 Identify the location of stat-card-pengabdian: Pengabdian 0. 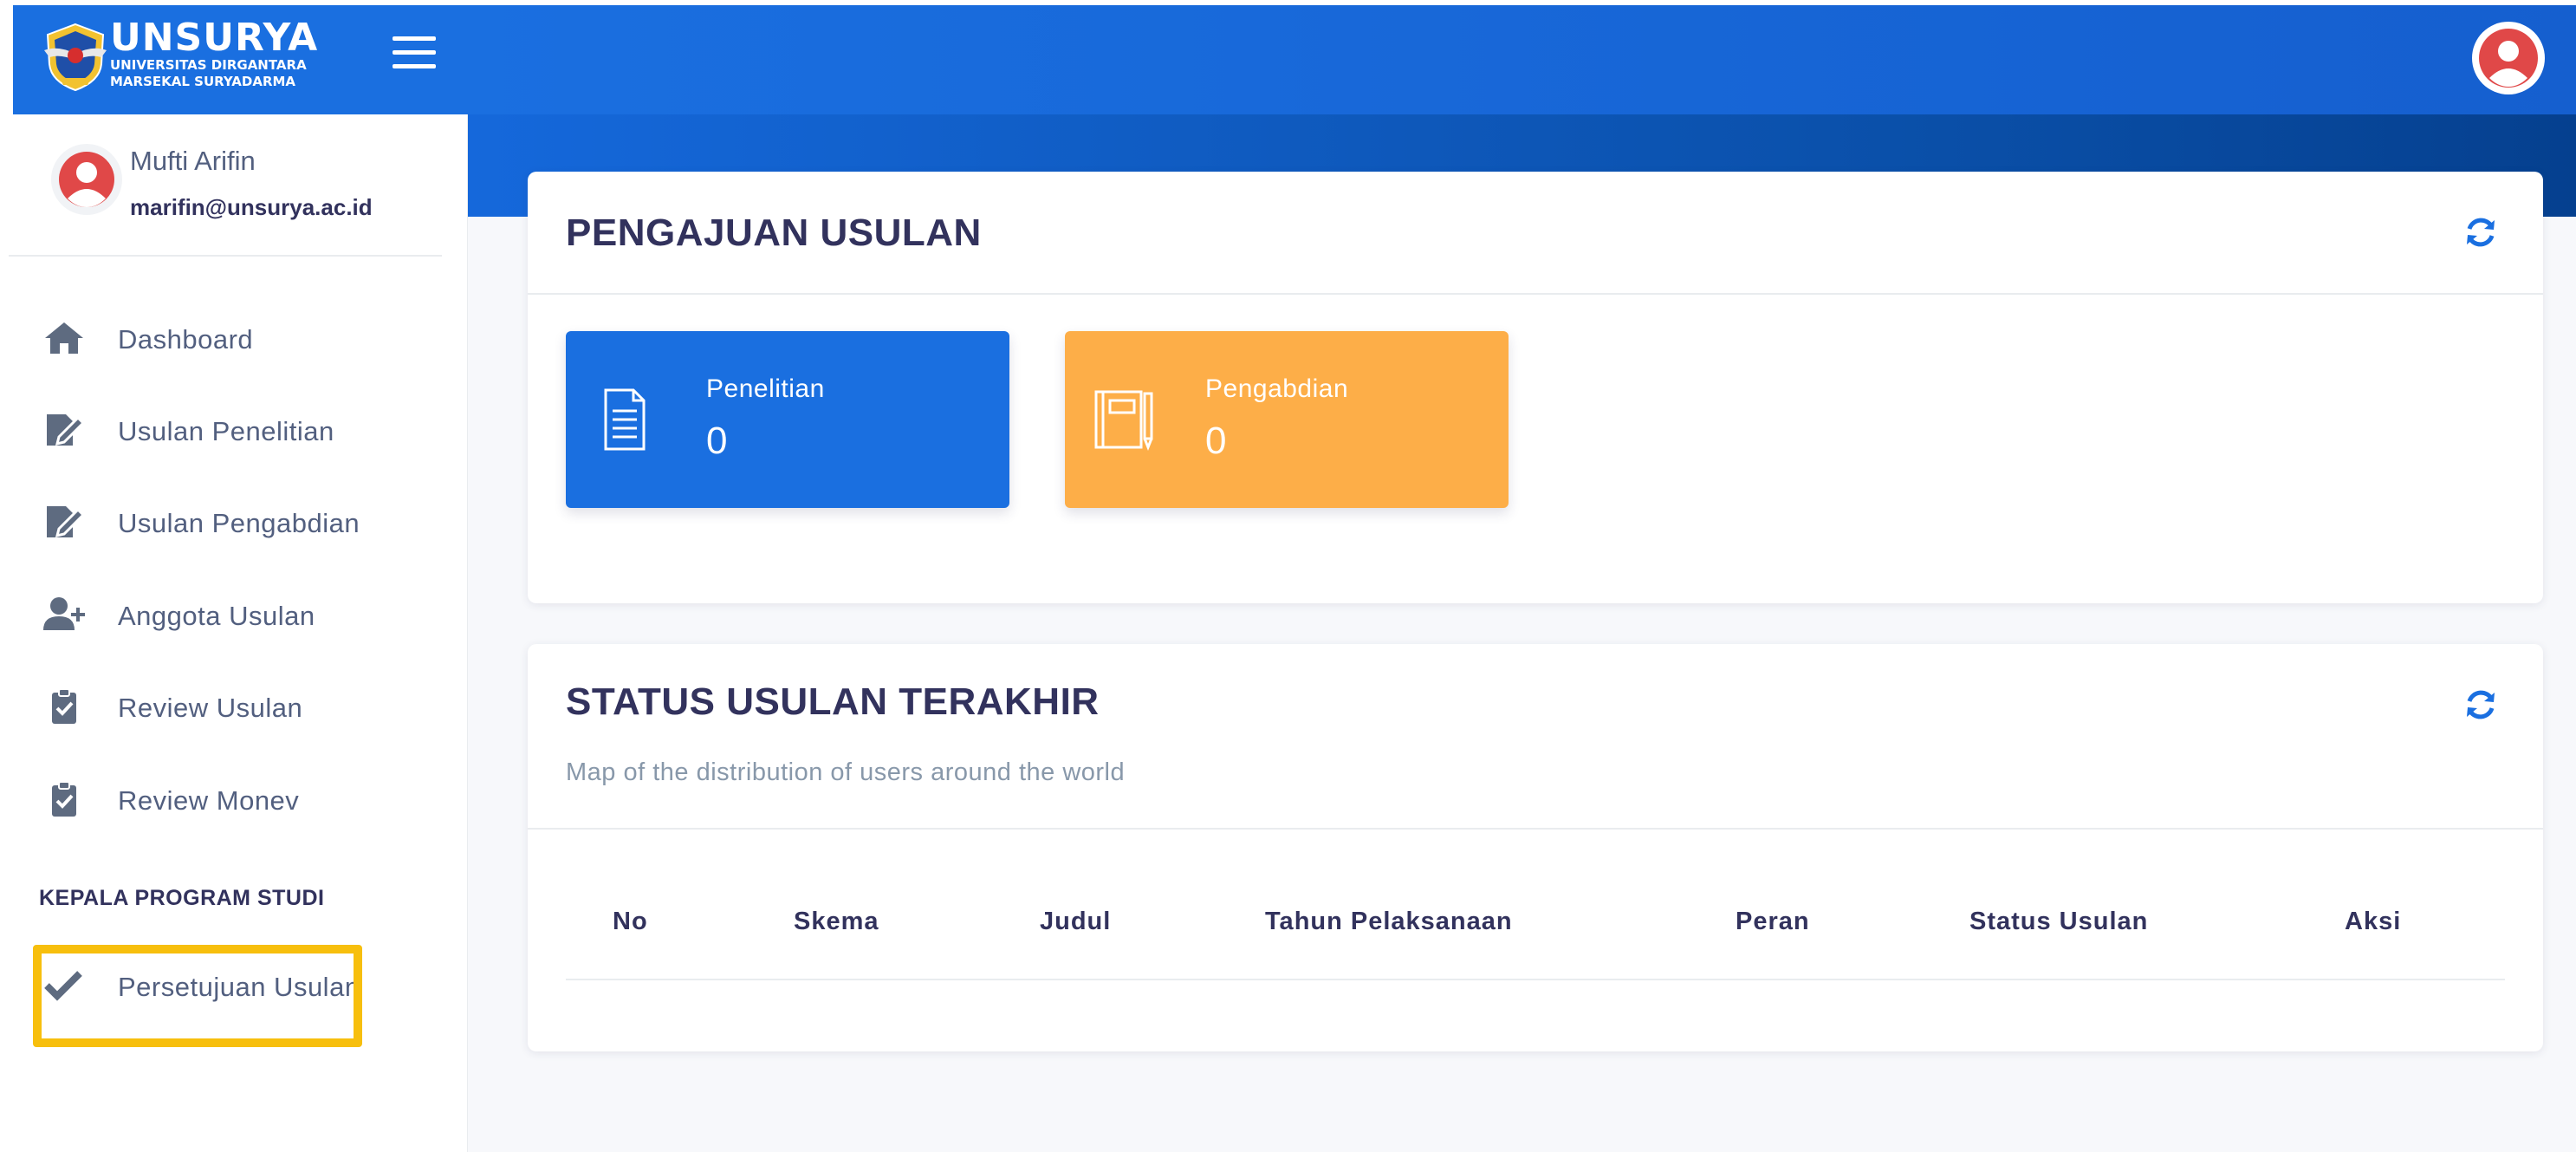
(1287, 419).